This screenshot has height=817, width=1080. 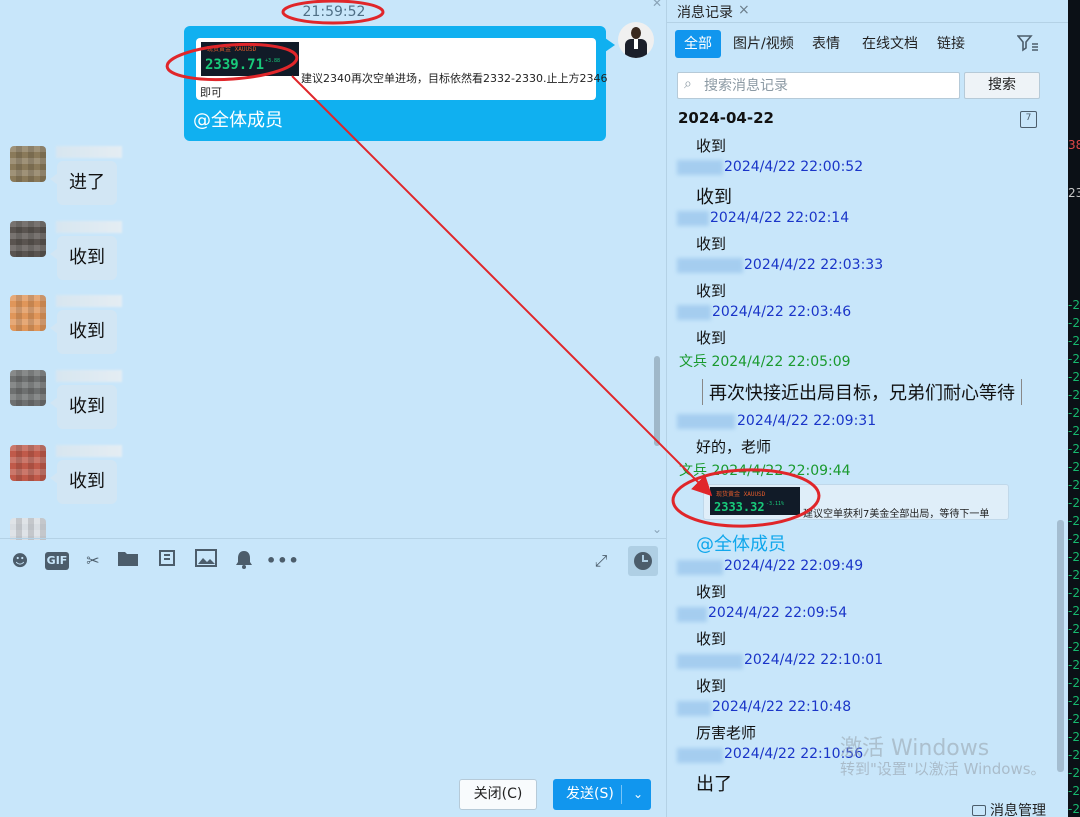 What do you see at coordinates (896, 514) in the screenshot?
I see `quote-text: 建议空单获利7美金全部出局，等待下一单` at bounding box center [896, 514].